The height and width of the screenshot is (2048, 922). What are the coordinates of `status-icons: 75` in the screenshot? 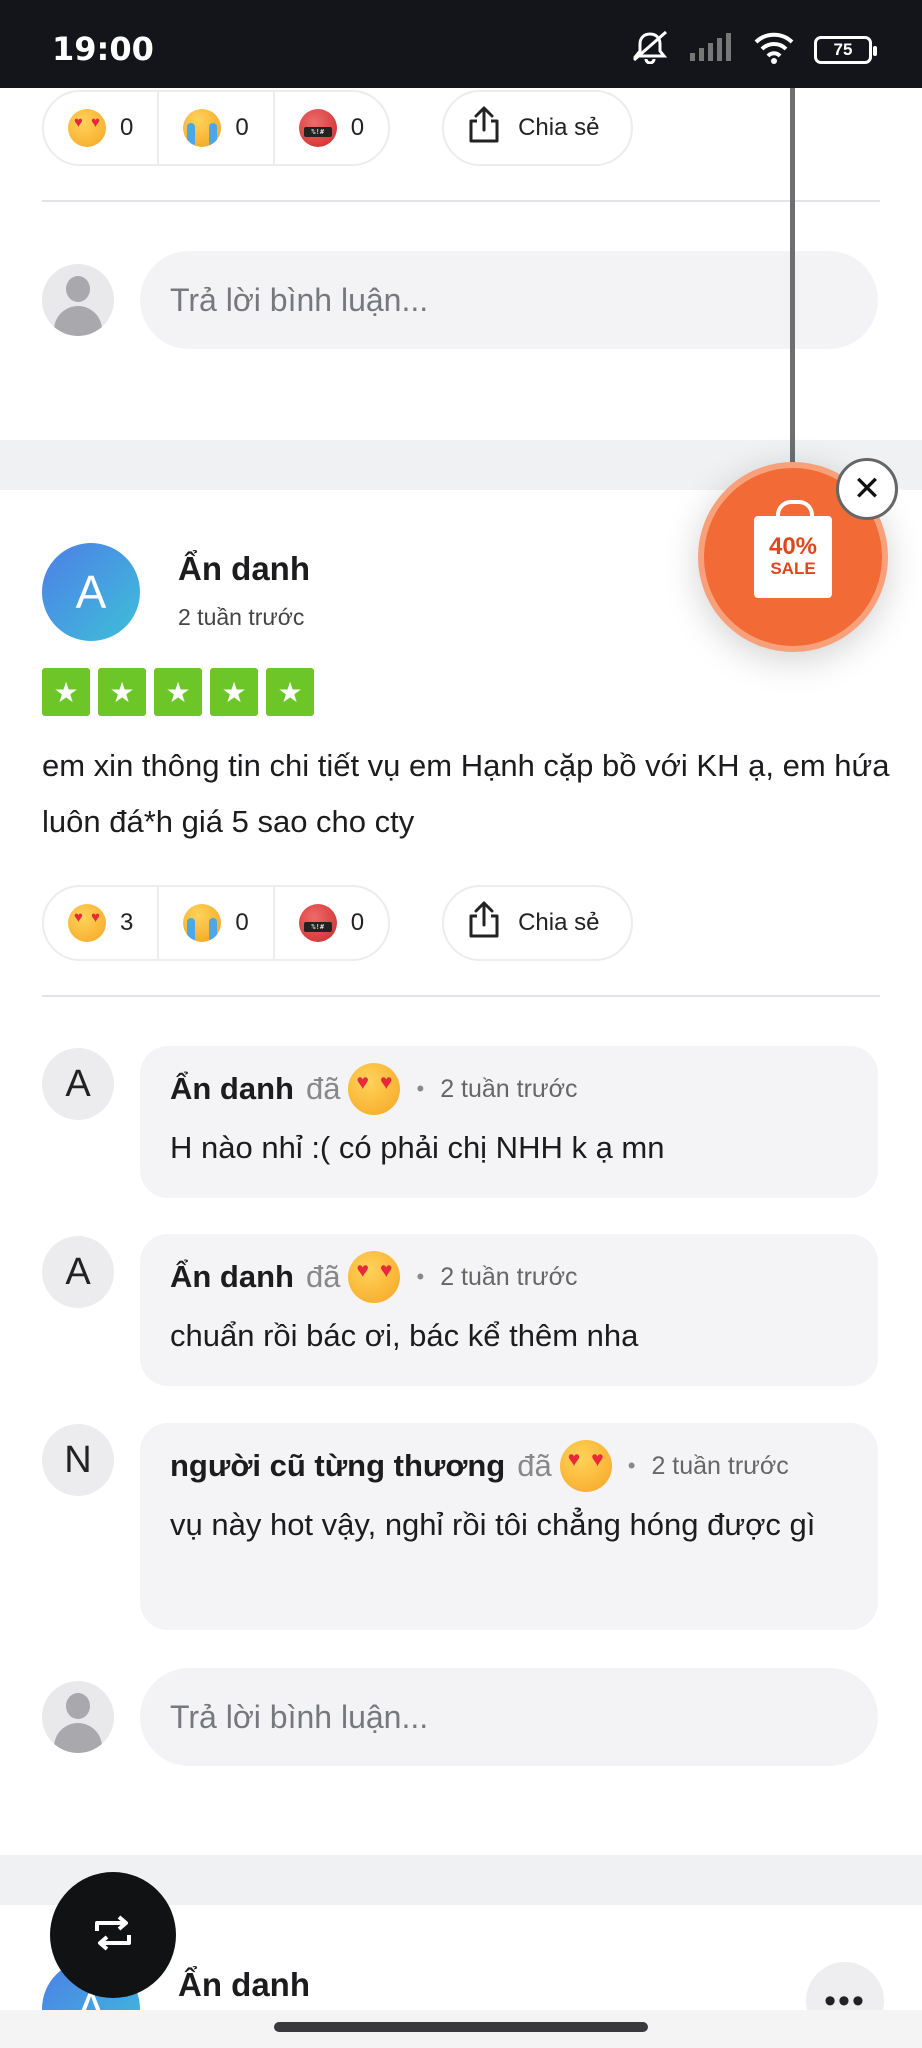 It's located at (753, 49).